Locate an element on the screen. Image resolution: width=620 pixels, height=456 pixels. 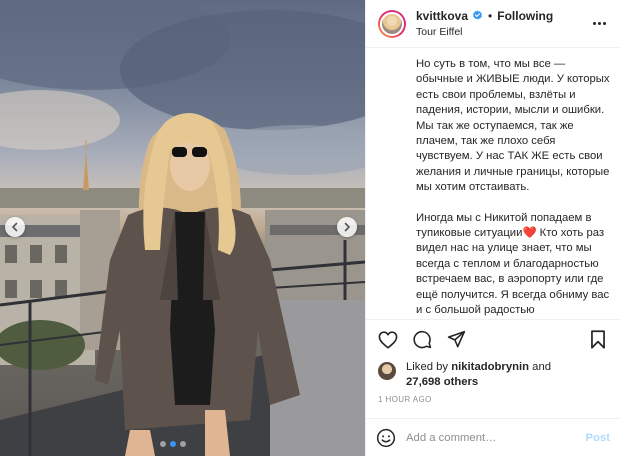
comment-icon is located at coordinates (421, 339).